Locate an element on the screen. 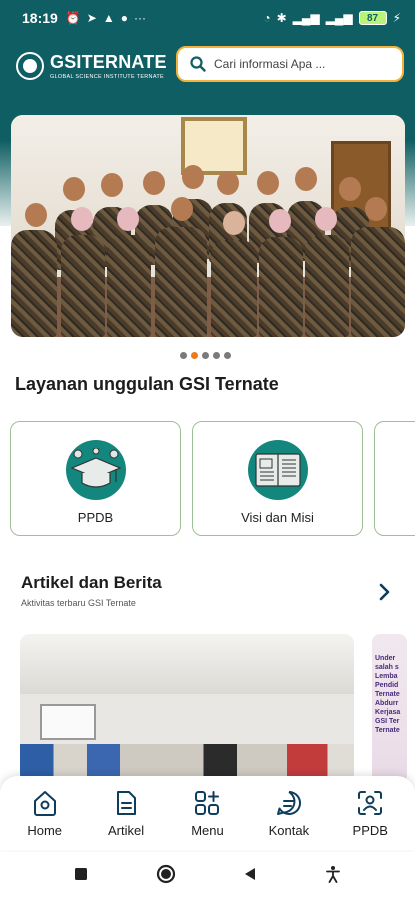 This screenshot has width=415, height=900. service-card-ppdb: PPDB is located at coordinates (95, 478).